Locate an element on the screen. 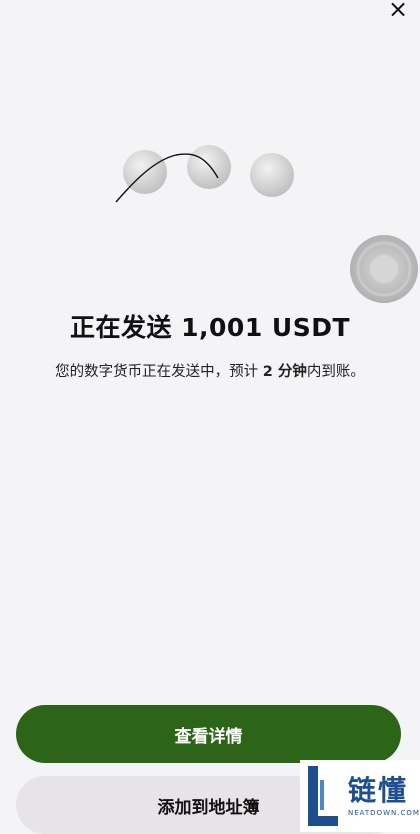 The image size is (420, 834). watermark-logo-icon is located at coordinates (323, 796).